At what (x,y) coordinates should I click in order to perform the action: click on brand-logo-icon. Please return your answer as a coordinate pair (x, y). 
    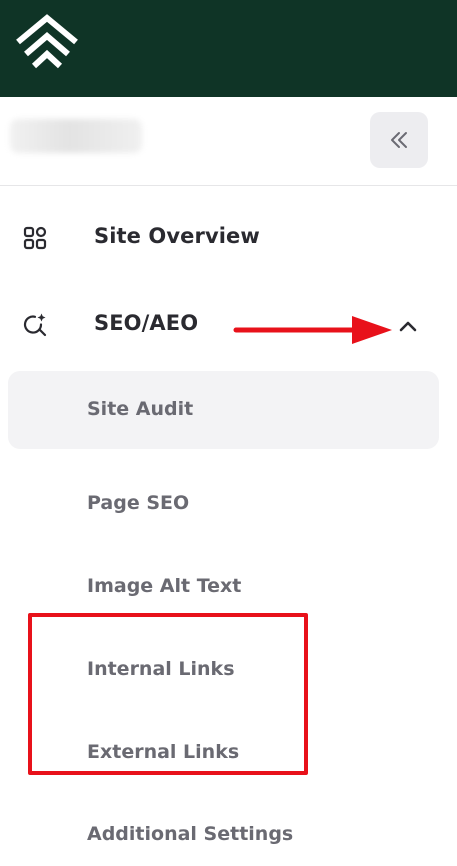
    Looking at the image, I should click on (47, 43).